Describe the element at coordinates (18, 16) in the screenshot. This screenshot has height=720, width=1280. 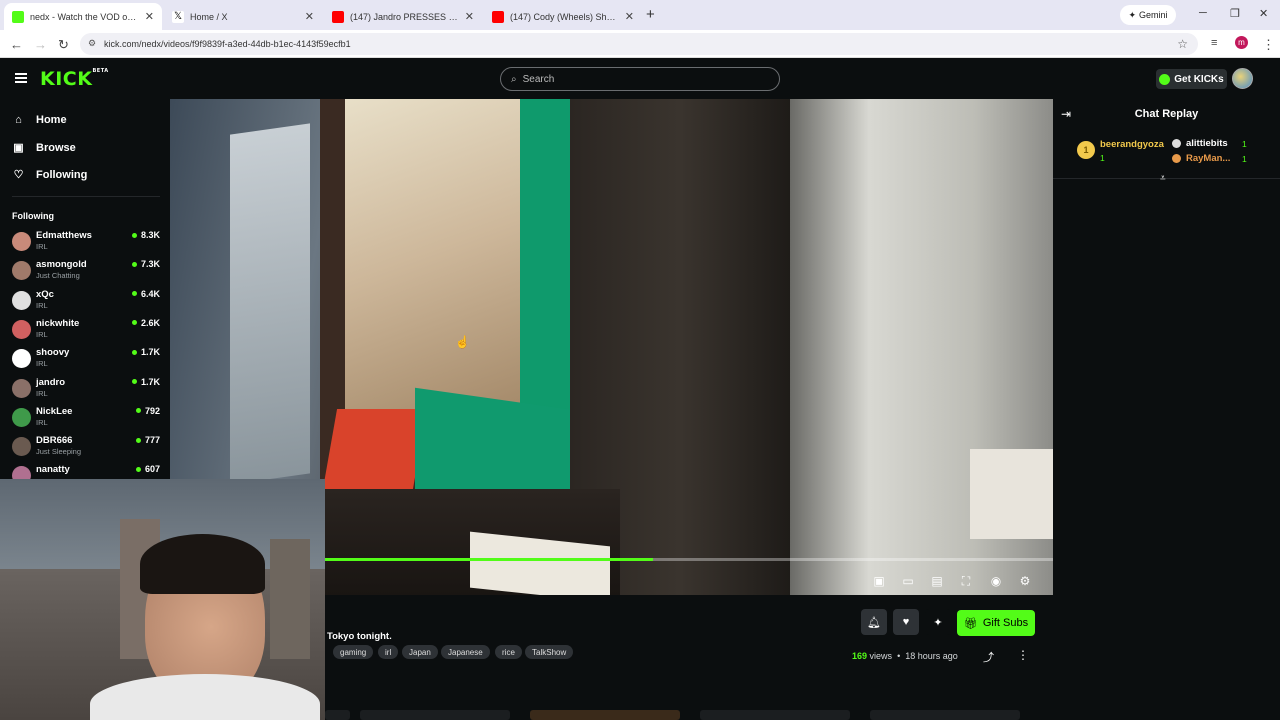
I see `kick-favicon-icon` at that location.